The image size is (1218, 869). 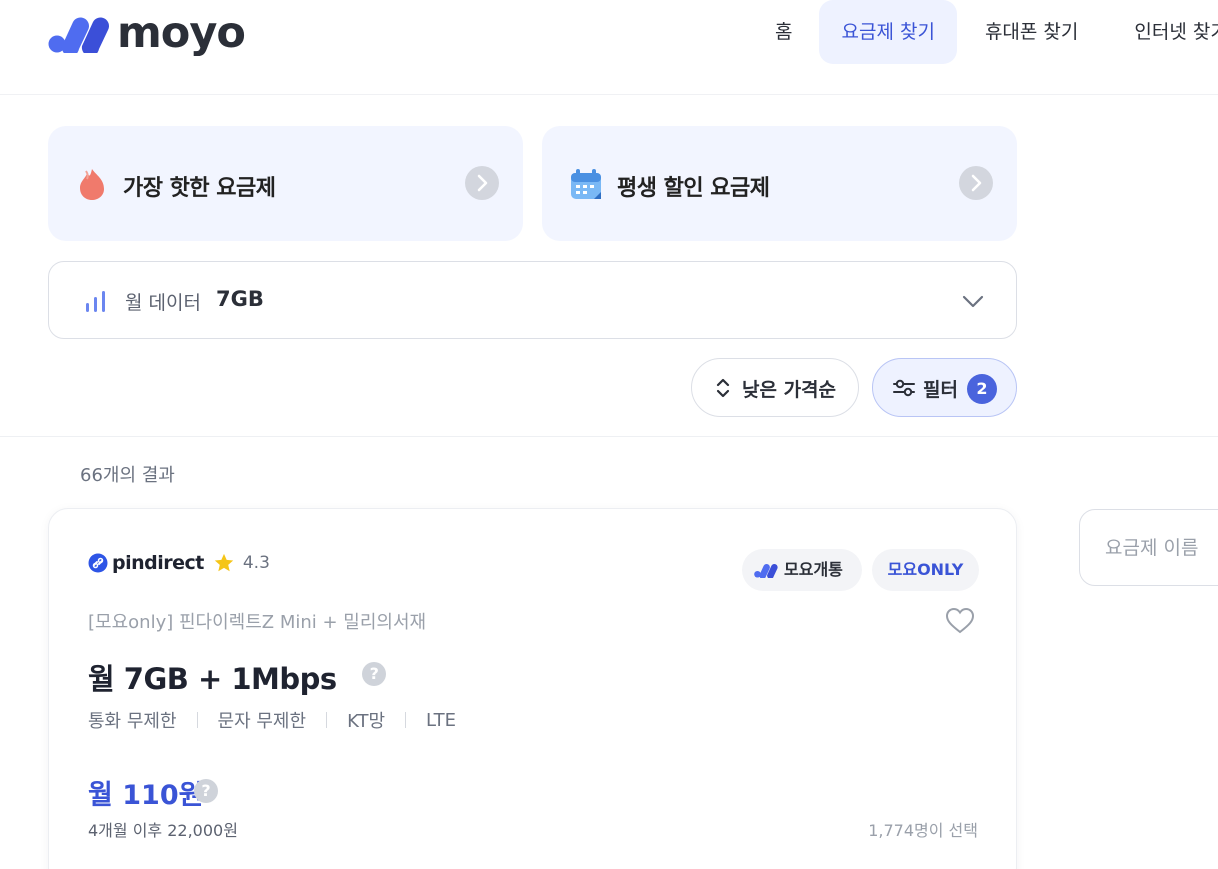 I want to click on fire-icon, so click(x=92, y=184).